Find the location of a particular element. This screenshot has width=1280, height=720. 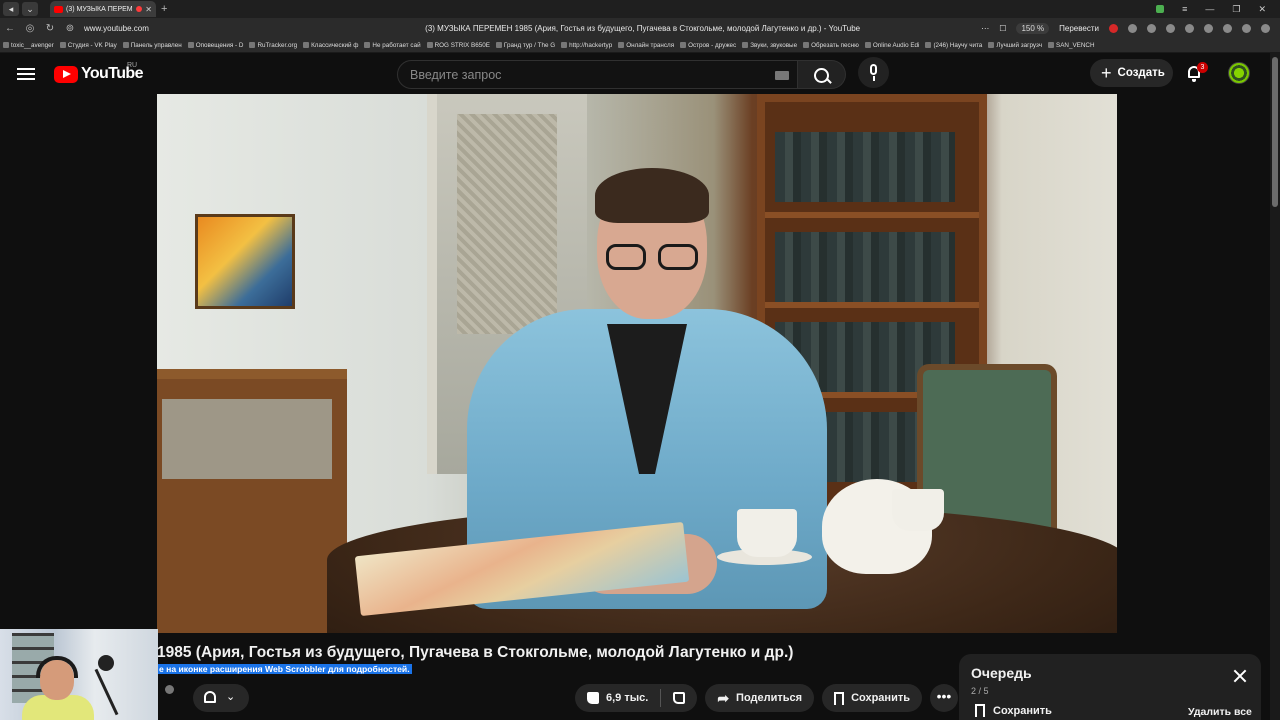

plus-icon: + is located at coordinates (1106, 73).